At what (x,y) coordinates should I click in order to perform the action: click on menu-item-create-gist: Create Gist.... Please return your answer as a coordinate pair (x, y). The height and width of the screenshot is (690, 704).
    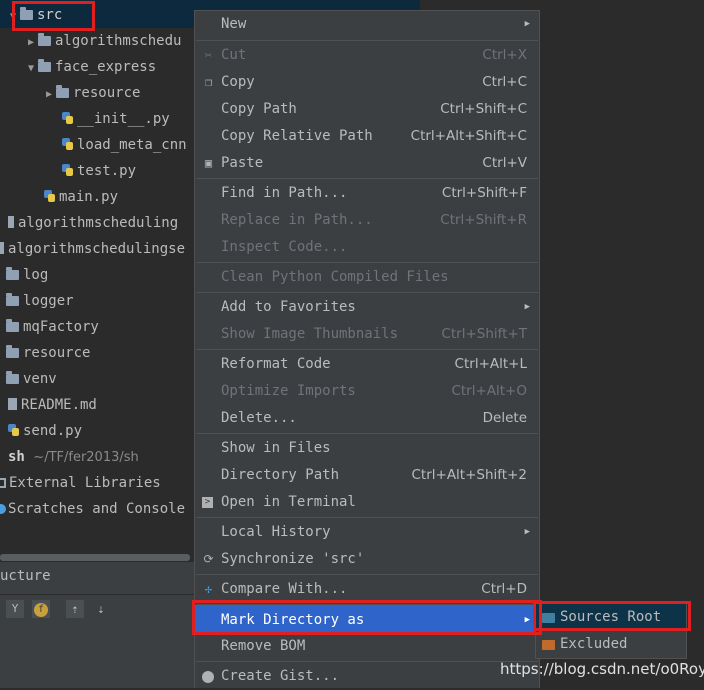
    Looking at the image, I should click on (367, 676).